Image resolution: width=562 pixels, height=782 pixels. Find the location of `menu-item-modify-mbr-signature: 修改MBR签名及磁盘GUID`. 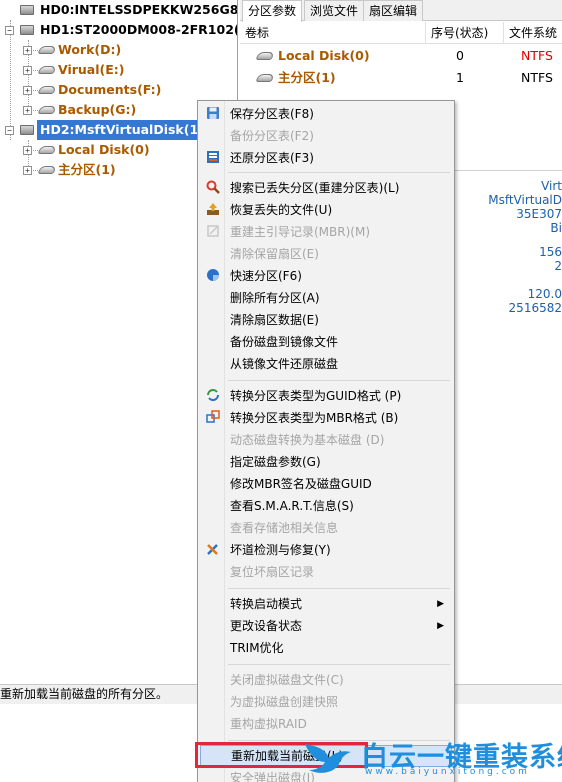

menu-item-modify-mbr-signature: 修改MBR签名及磁盘GUID is located at coordinates (326, 484).